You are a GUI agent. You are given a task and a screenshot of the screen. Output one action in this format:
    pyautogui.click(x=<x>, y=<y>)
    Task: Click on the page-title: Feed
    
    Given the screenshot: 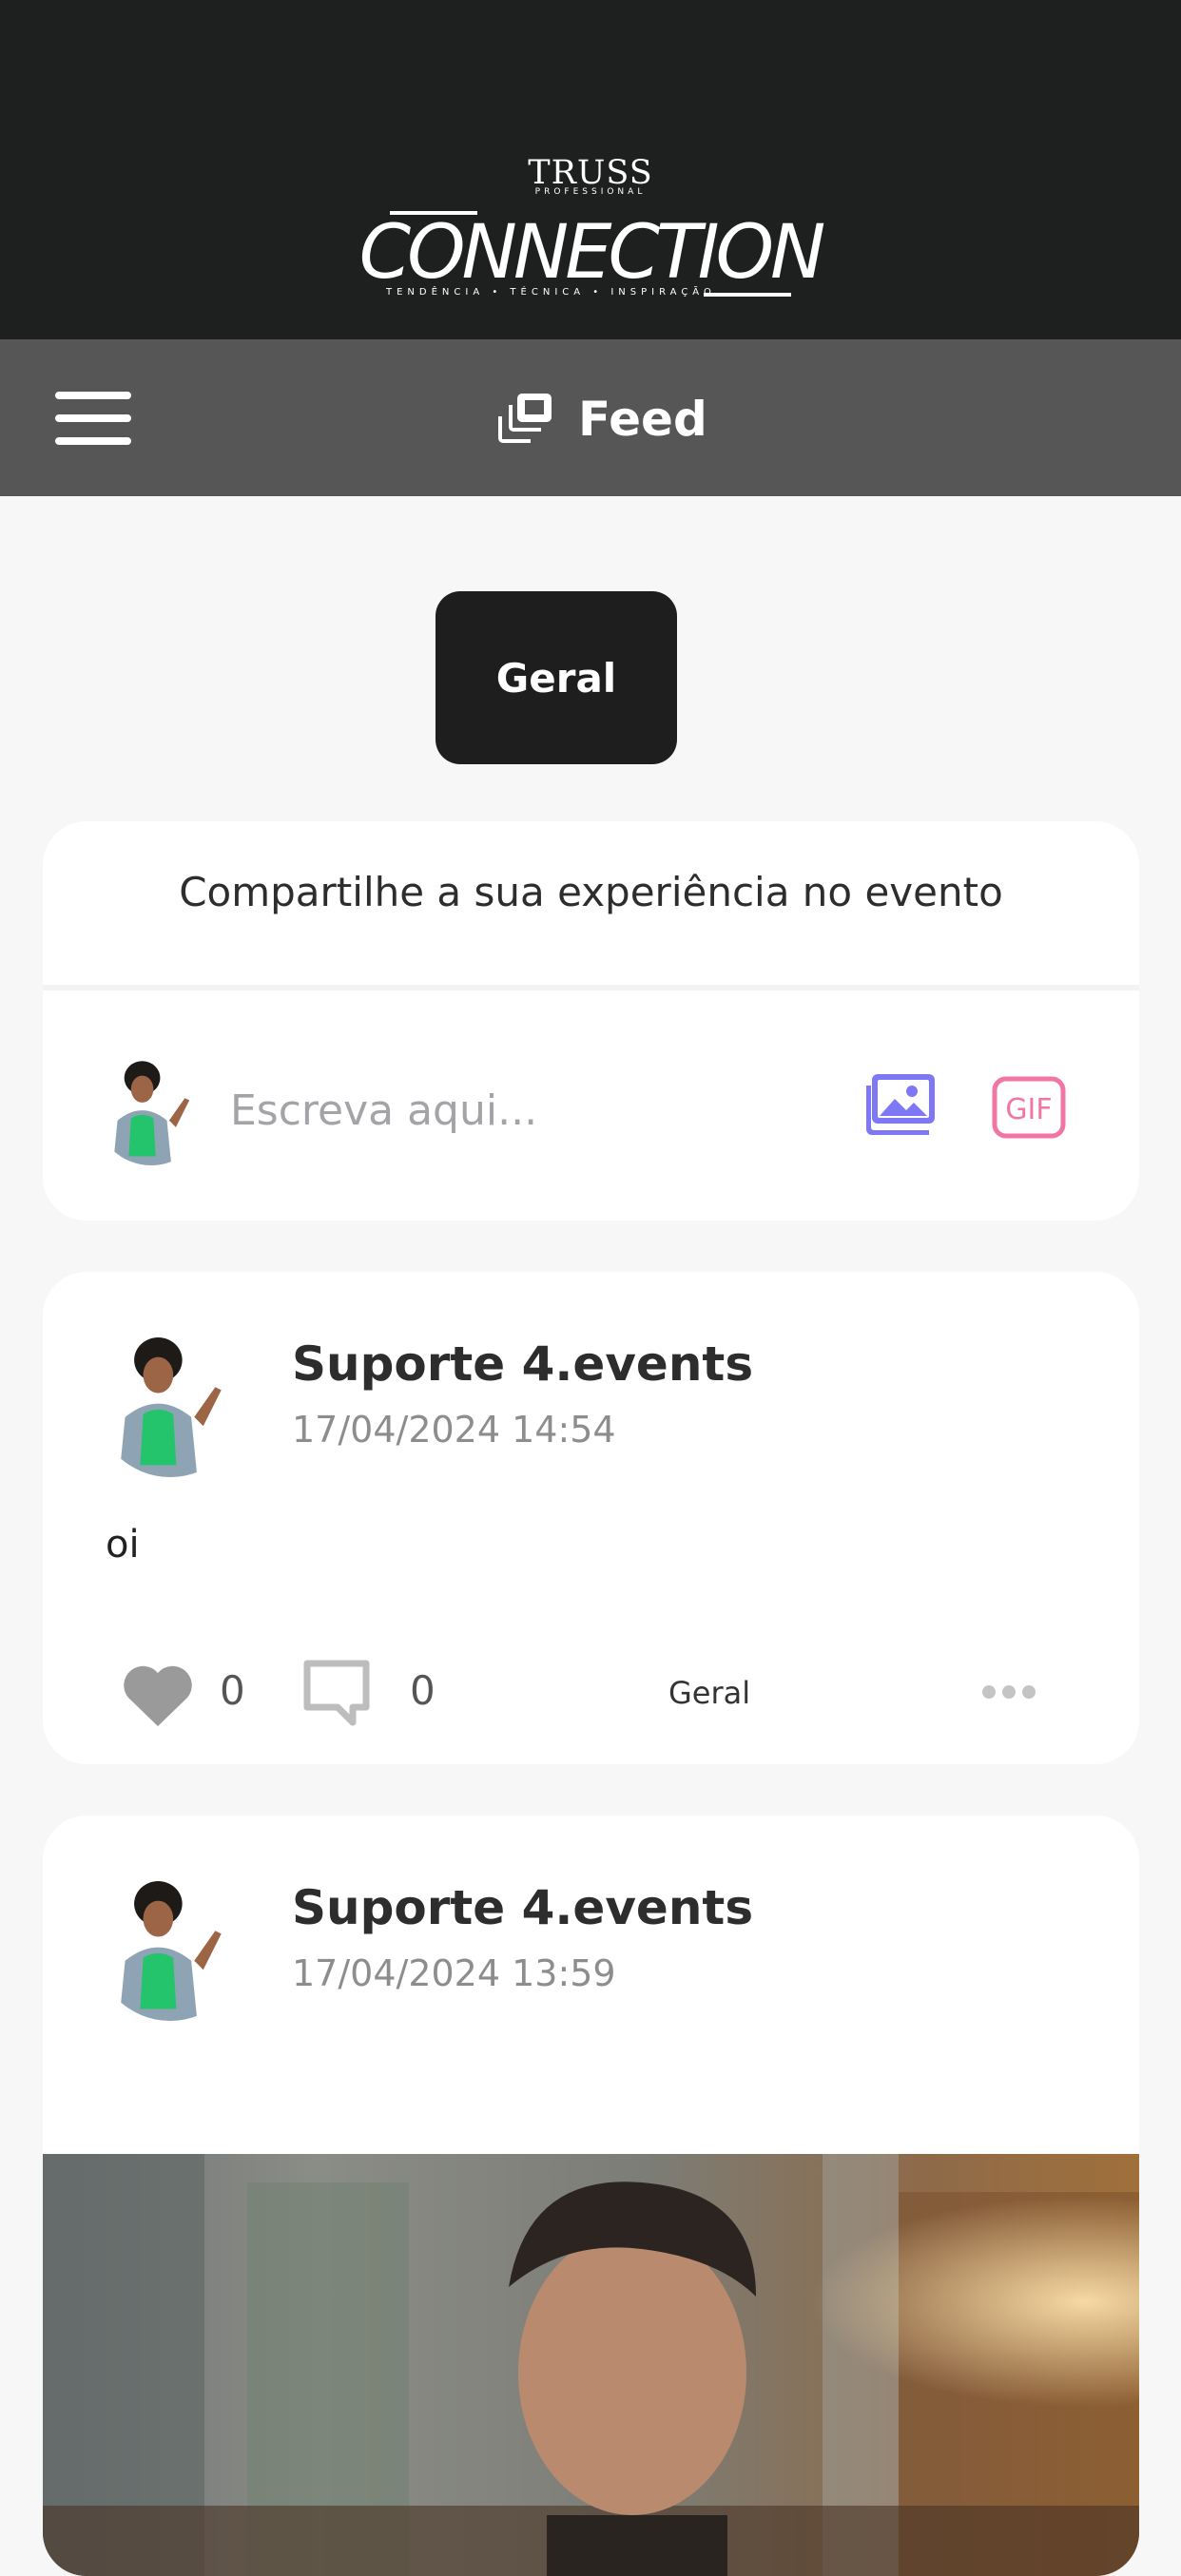 What is the action you would take?
    pyautogui.click(x=600, y=419)
    